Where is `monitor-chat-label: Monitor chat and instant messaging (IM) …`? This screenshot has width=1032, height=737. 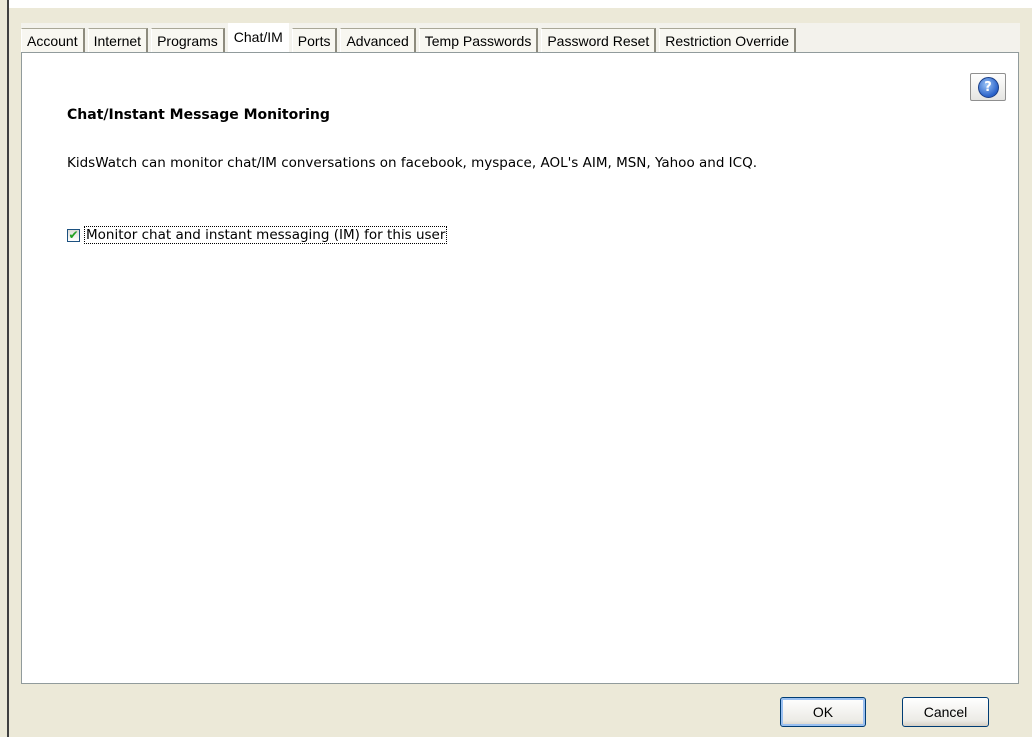 monitor-chat-label: Monitor chat and instant messaging (IM) … is located at coordinates (266, 235).